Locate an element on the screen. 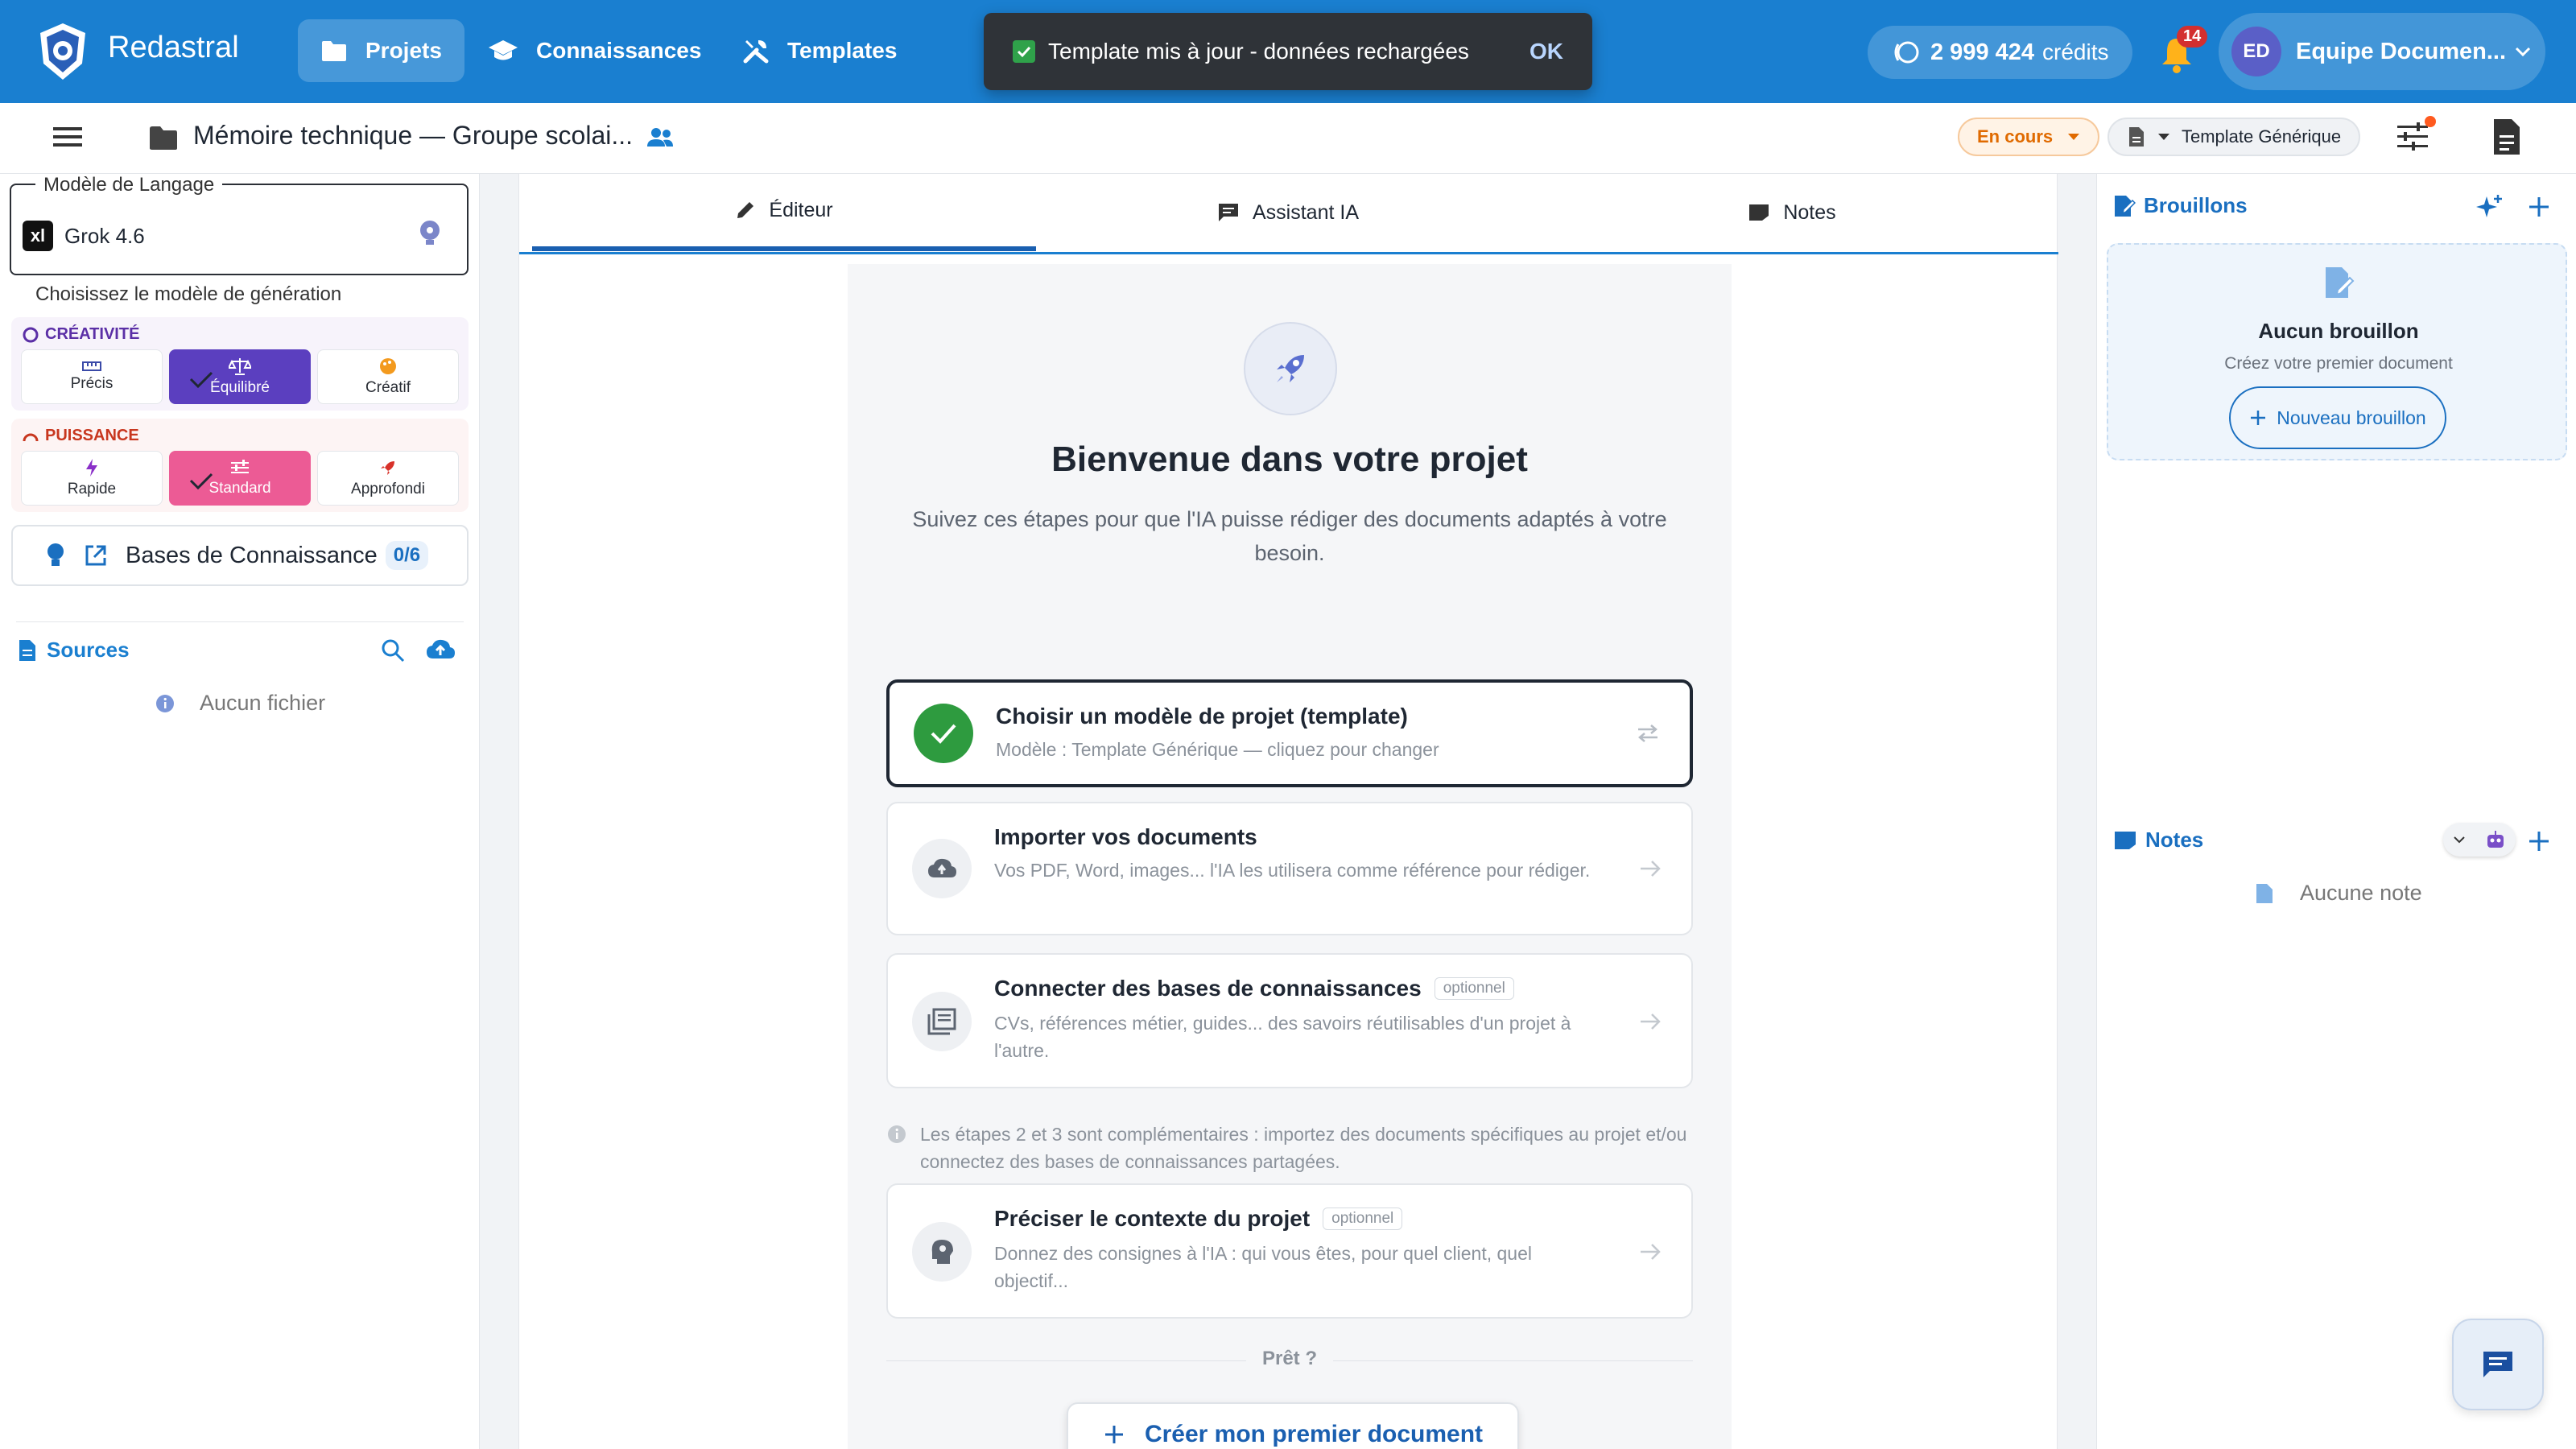 This screenshot has width=2576, height=1449. step-title: Choisir un modèle de projet (template) is located at coordinates (1202, 716).